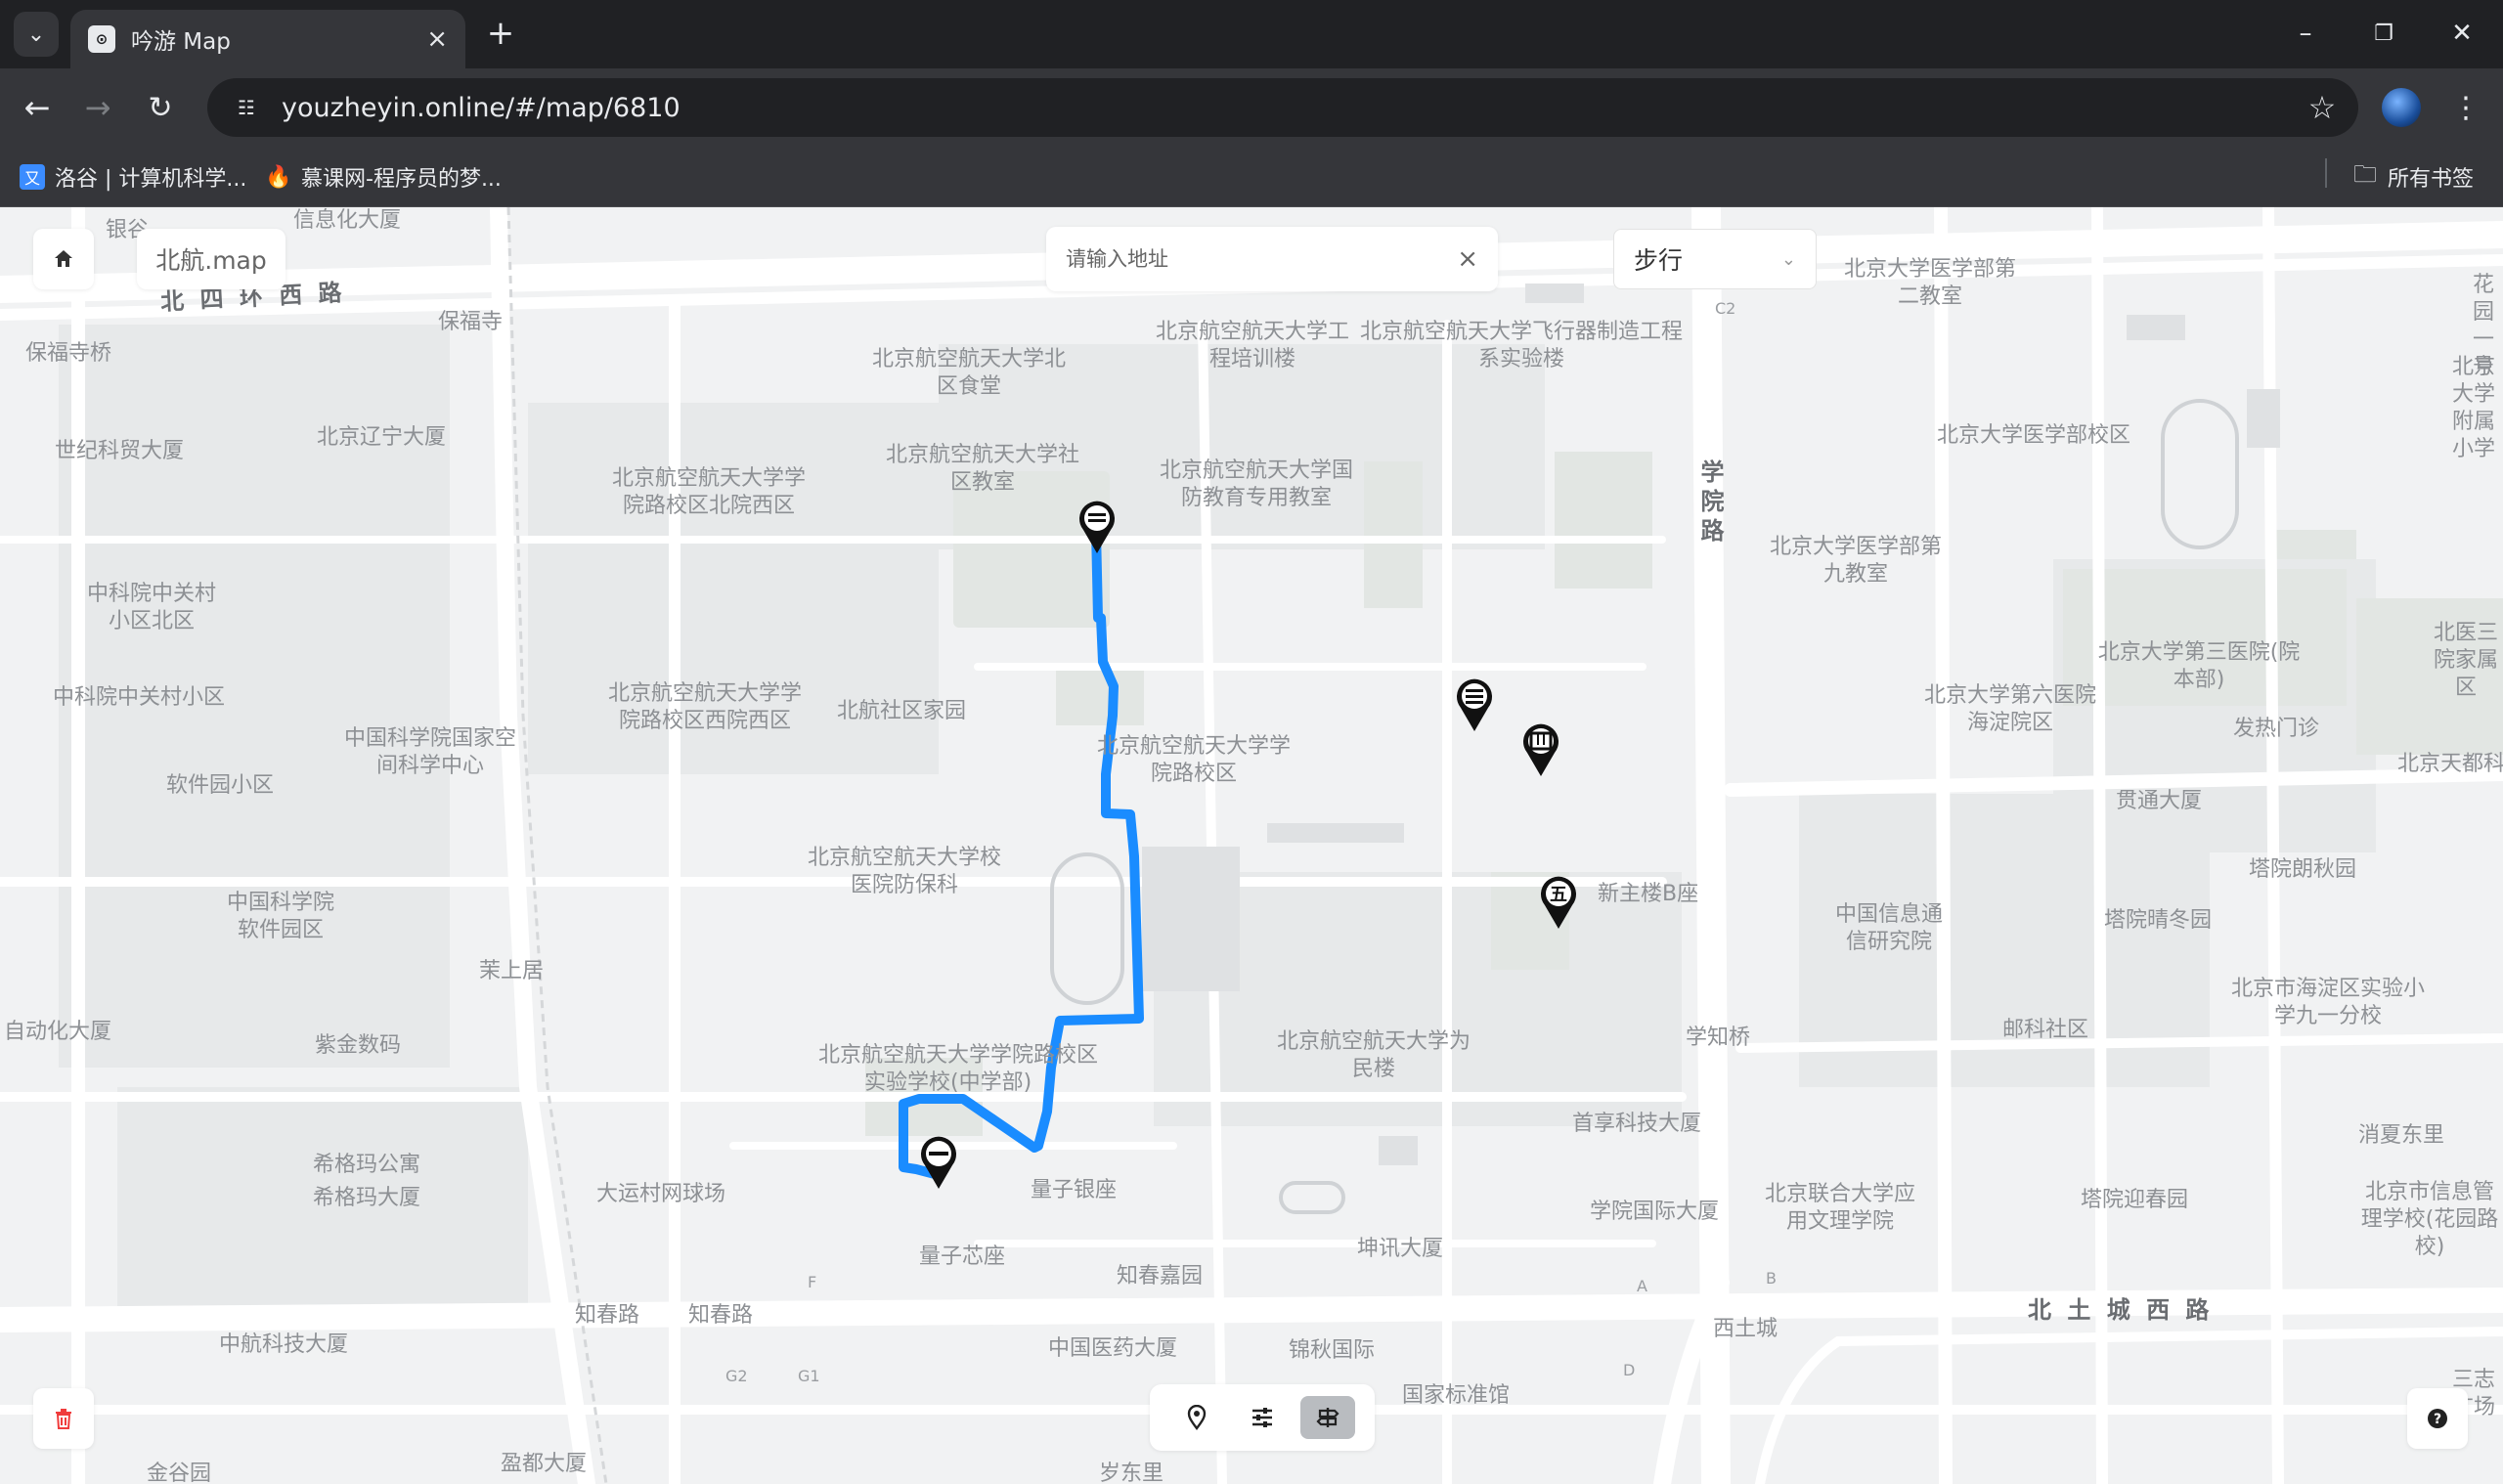  I want to click on road-label-zhichun: 知春路, so click(607, 1315).